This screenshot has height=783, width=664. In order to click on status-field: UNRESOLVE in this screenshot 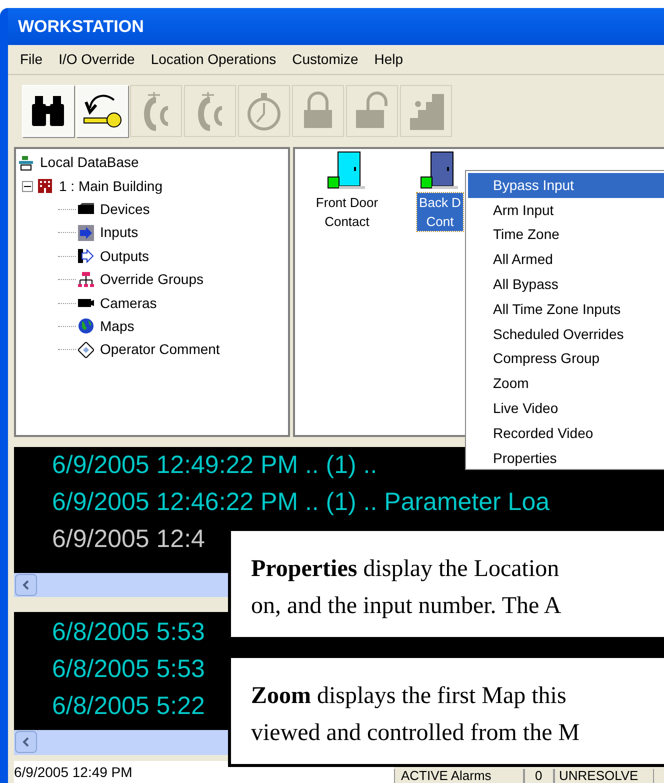, I will do `click(604, 776)`.